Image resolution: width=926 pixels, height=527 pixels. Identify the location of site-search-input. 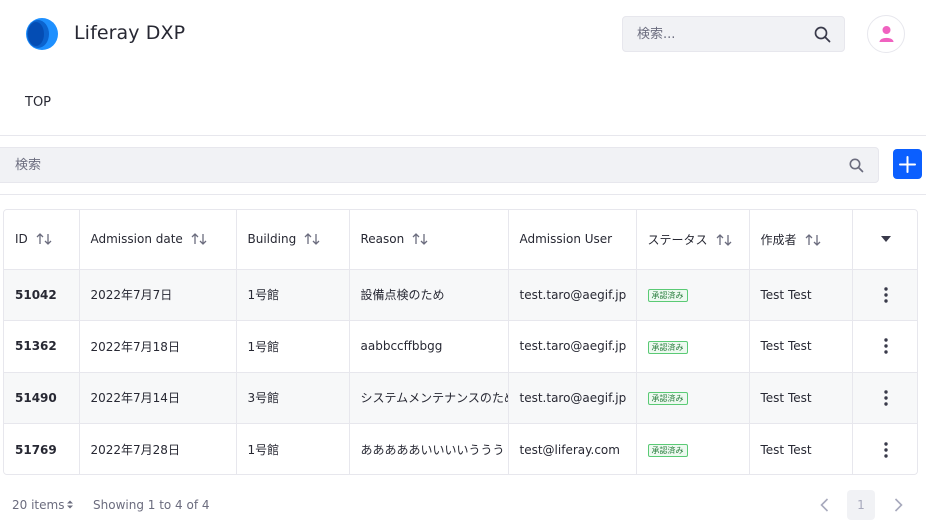
(718, 34).